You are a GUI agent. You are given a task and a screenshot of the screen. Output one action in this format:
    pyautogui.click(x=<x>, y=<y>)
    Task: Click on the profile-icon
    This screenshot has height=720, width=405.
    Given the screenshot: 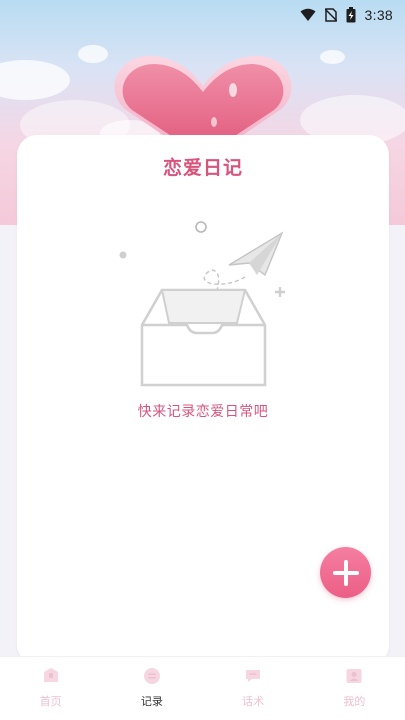 What is the action you would take?
    pyautogui.click(x=354, y=676)
    